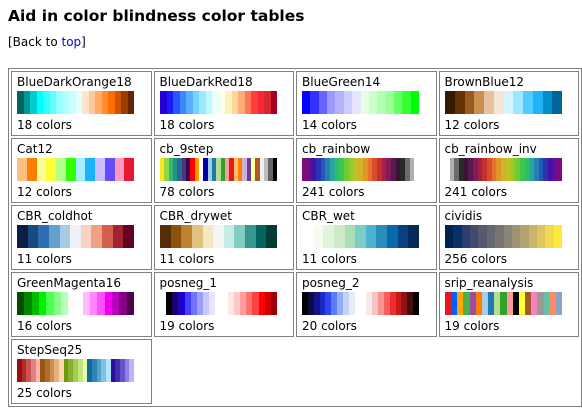  What do you see at coordinates (44, 393) in the screenshot?
I see `color-count: 25 colors` at bounding box center [44, 393].